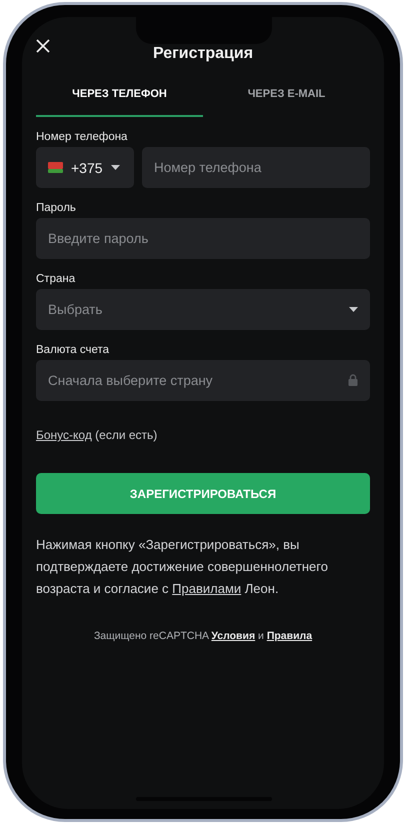 The height and width of the screenshot is (825, 406). Describe the element at coordinates (56, 279) in the screenshot. I see `field-label: Страна` at that location.